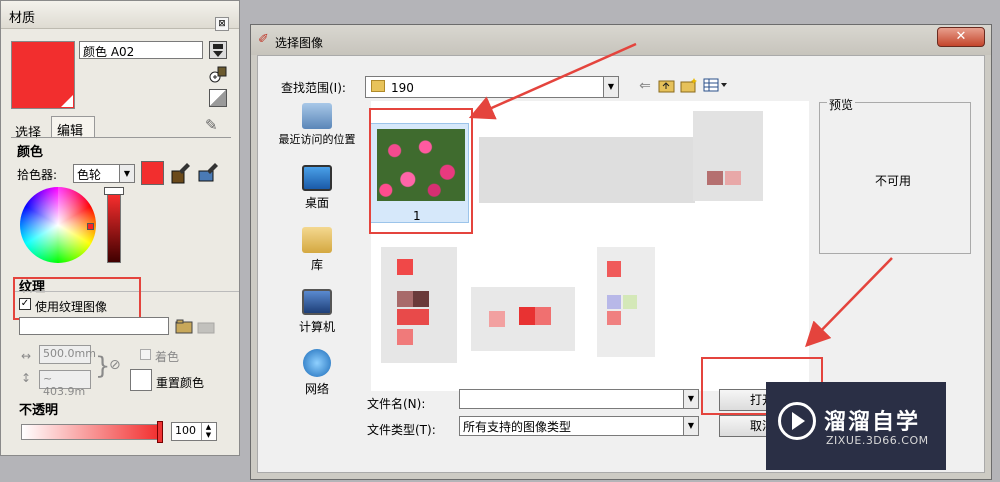 The height and width of the screenshot is (482, 1000). Describe the element at coordinates (872, 422) in the screenshot. I see `watermark-name: 溜溜自学` at that location.